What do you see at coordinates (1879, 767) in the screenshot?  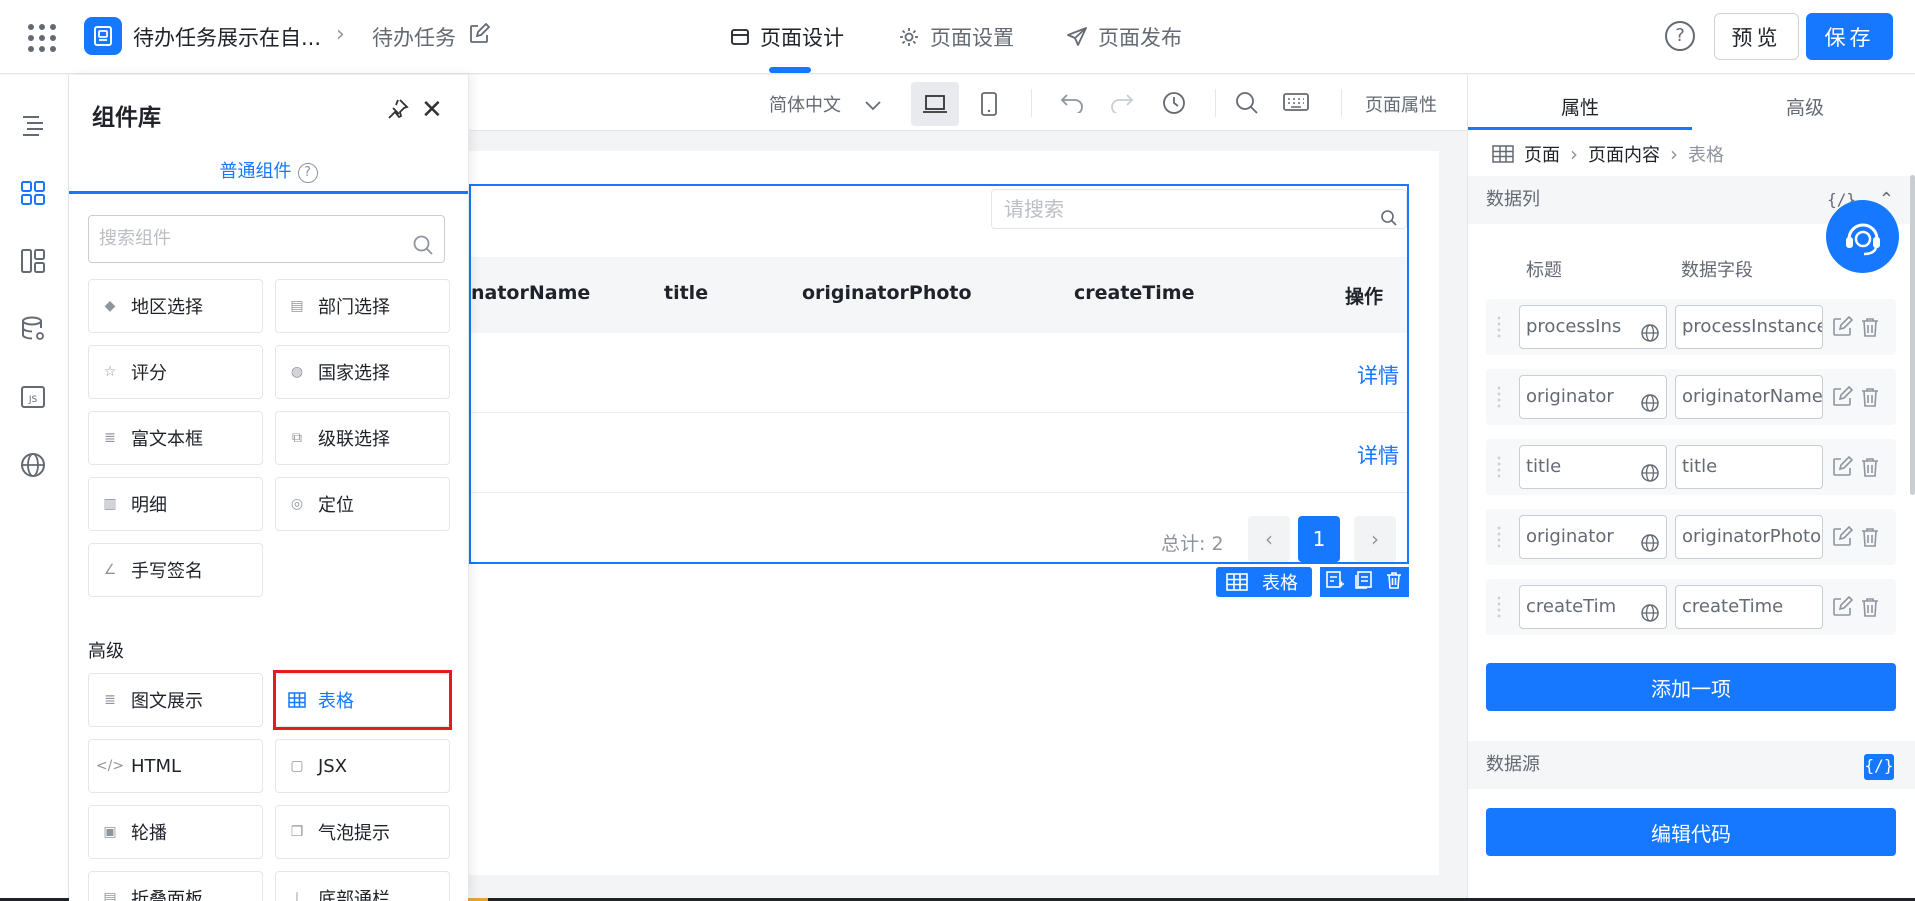 I see `code-binding-icon: {/}` at bounding box center [1879, 767].